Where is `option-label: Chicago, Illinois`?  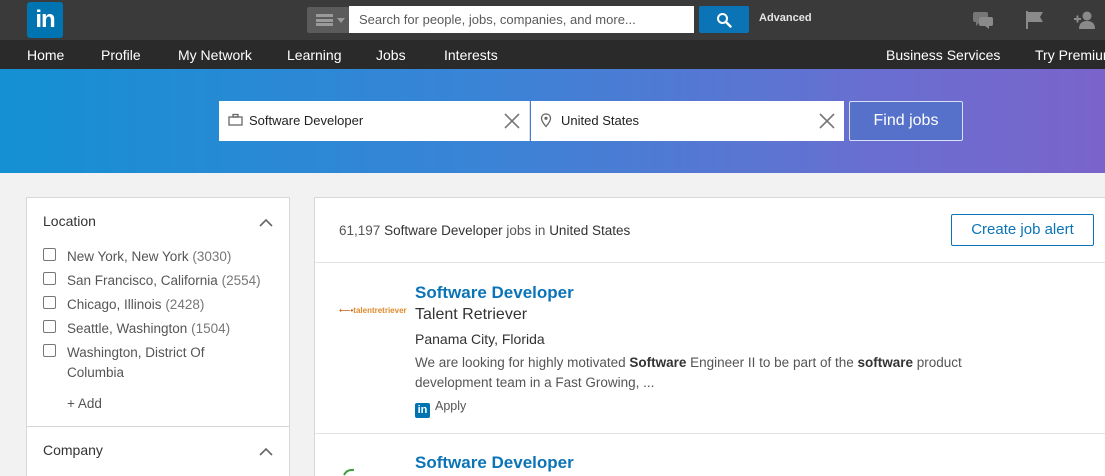
option-label: Chicago, Illinois is located at coordinates (114, 304).